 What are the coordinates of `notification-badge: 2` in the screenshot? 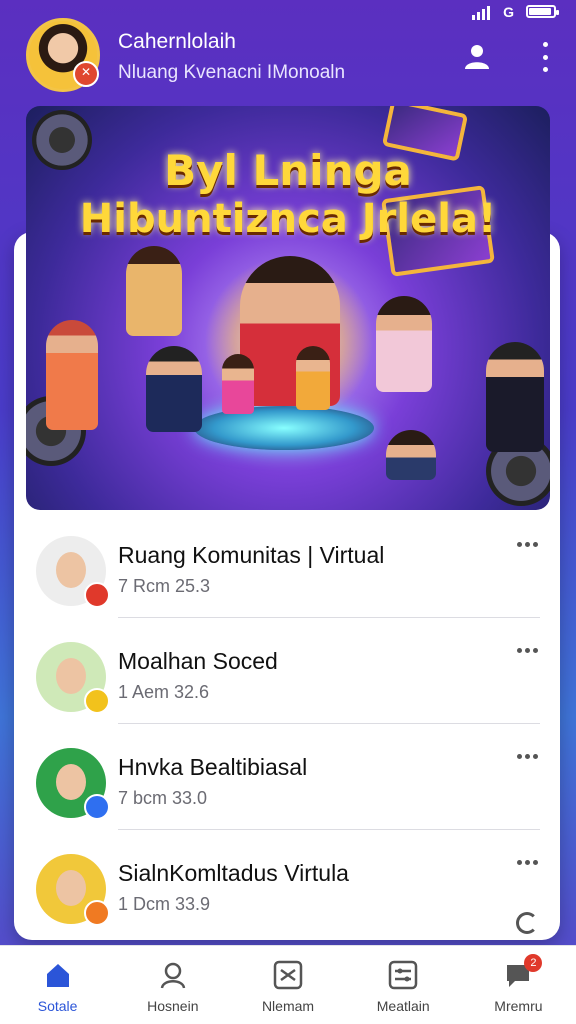 It's located at (533, 963).